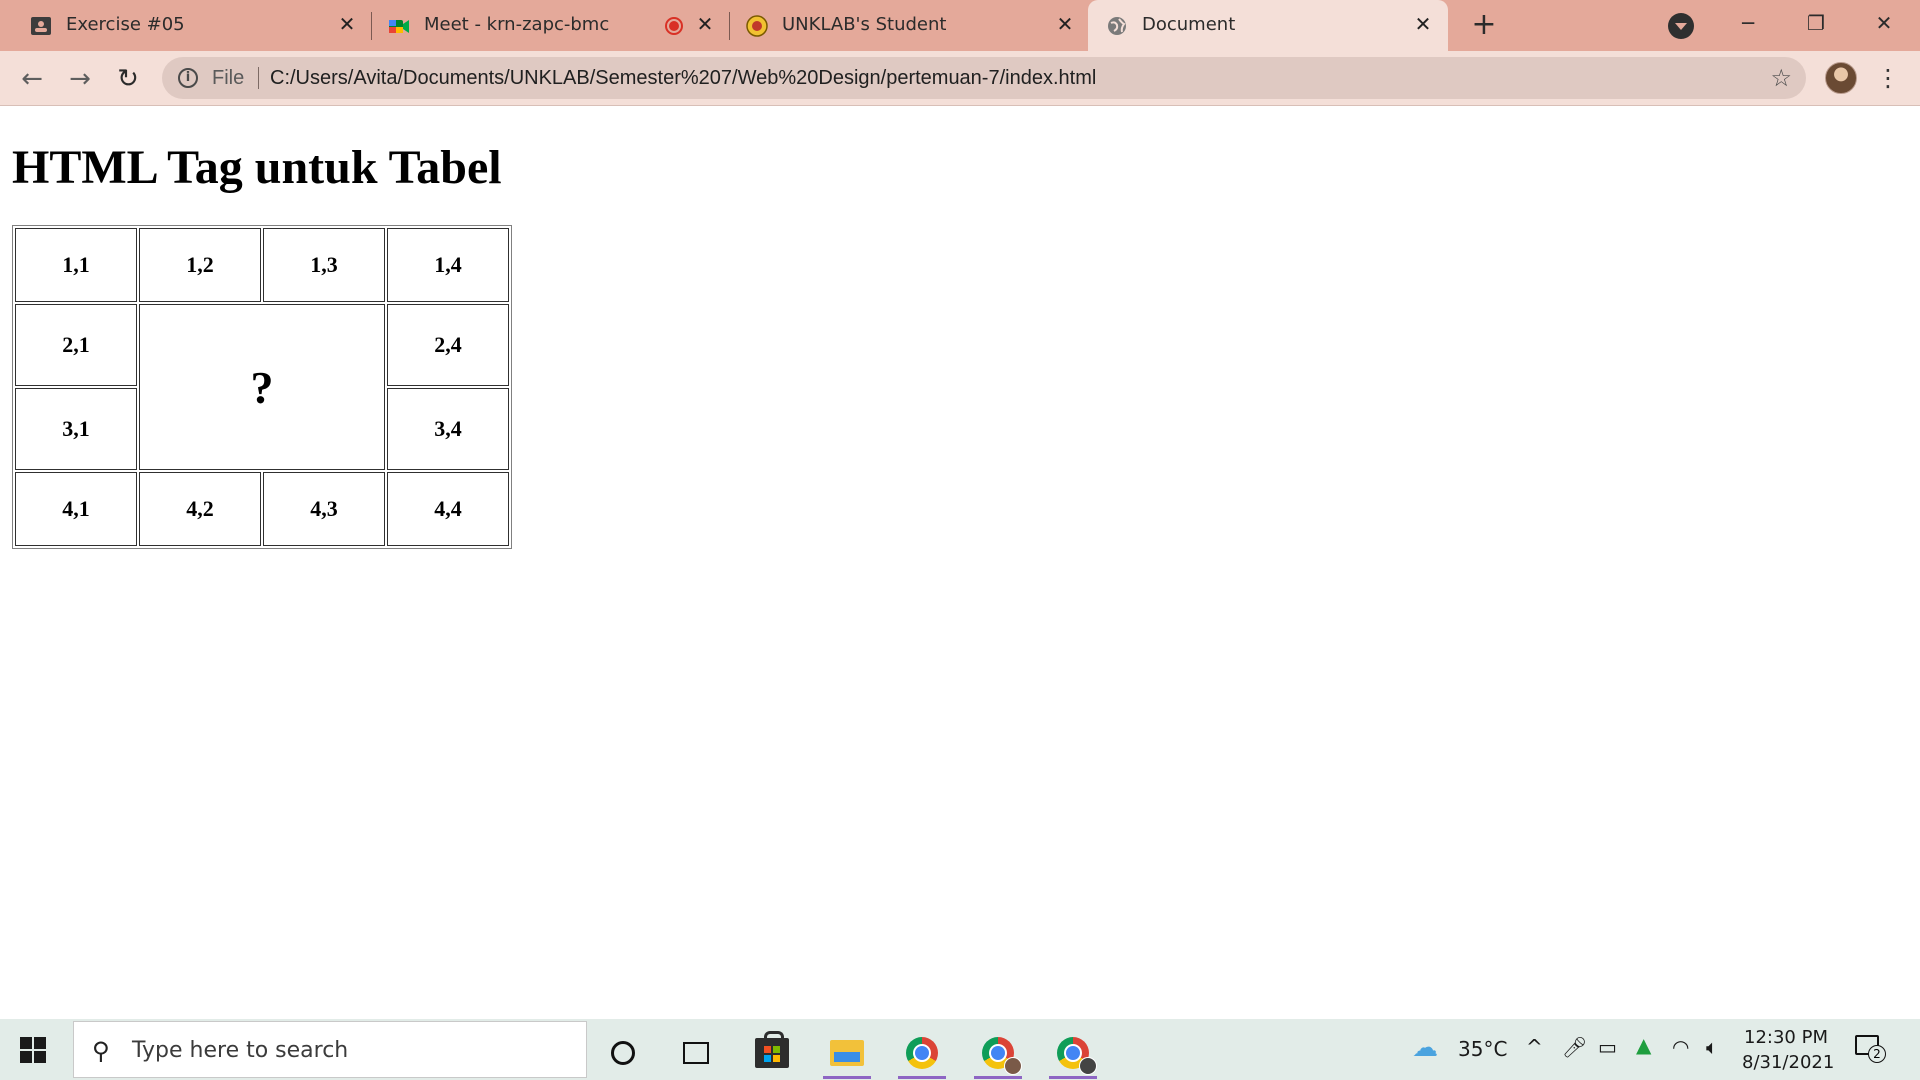 Image resolution: width=1920 pixels, height=1080 pixels. I want to click on reload-button: ↻, so click(128, 79).